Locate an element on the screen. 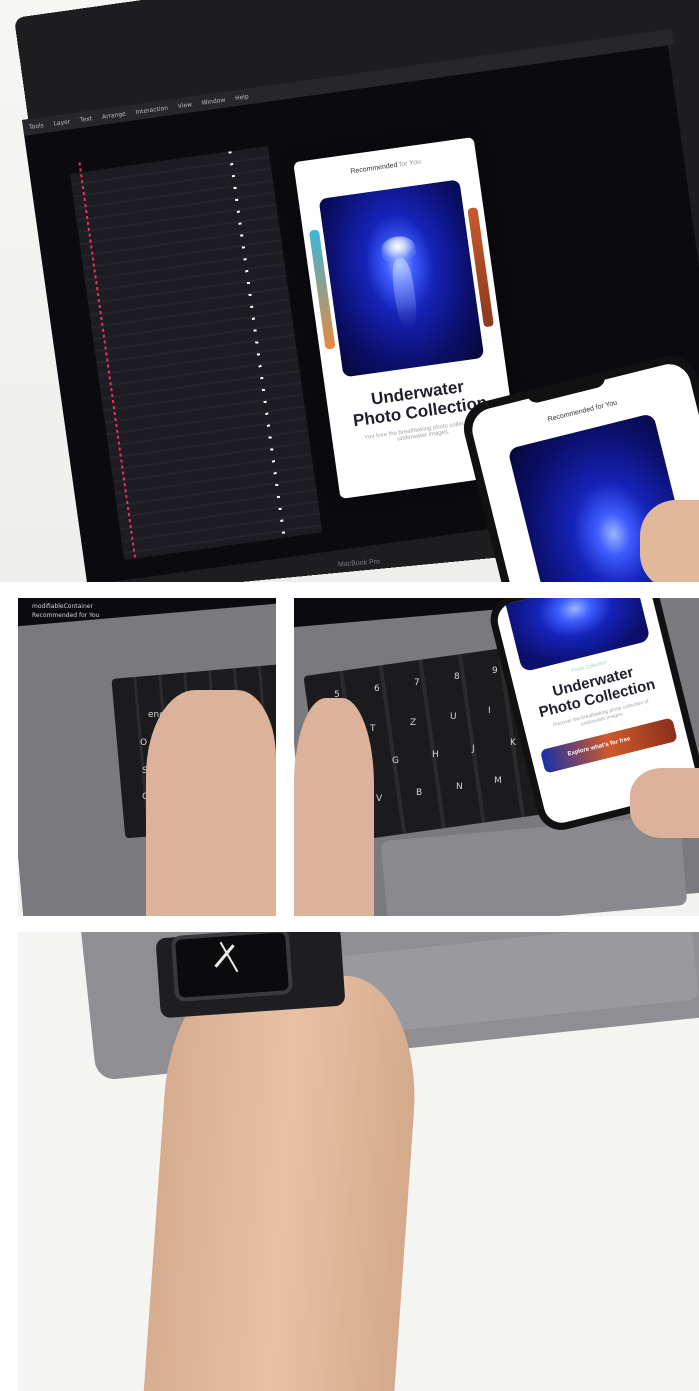 This screenshot has height=1391, width=699. key-label: 6 is located at coordinates (377, 689).